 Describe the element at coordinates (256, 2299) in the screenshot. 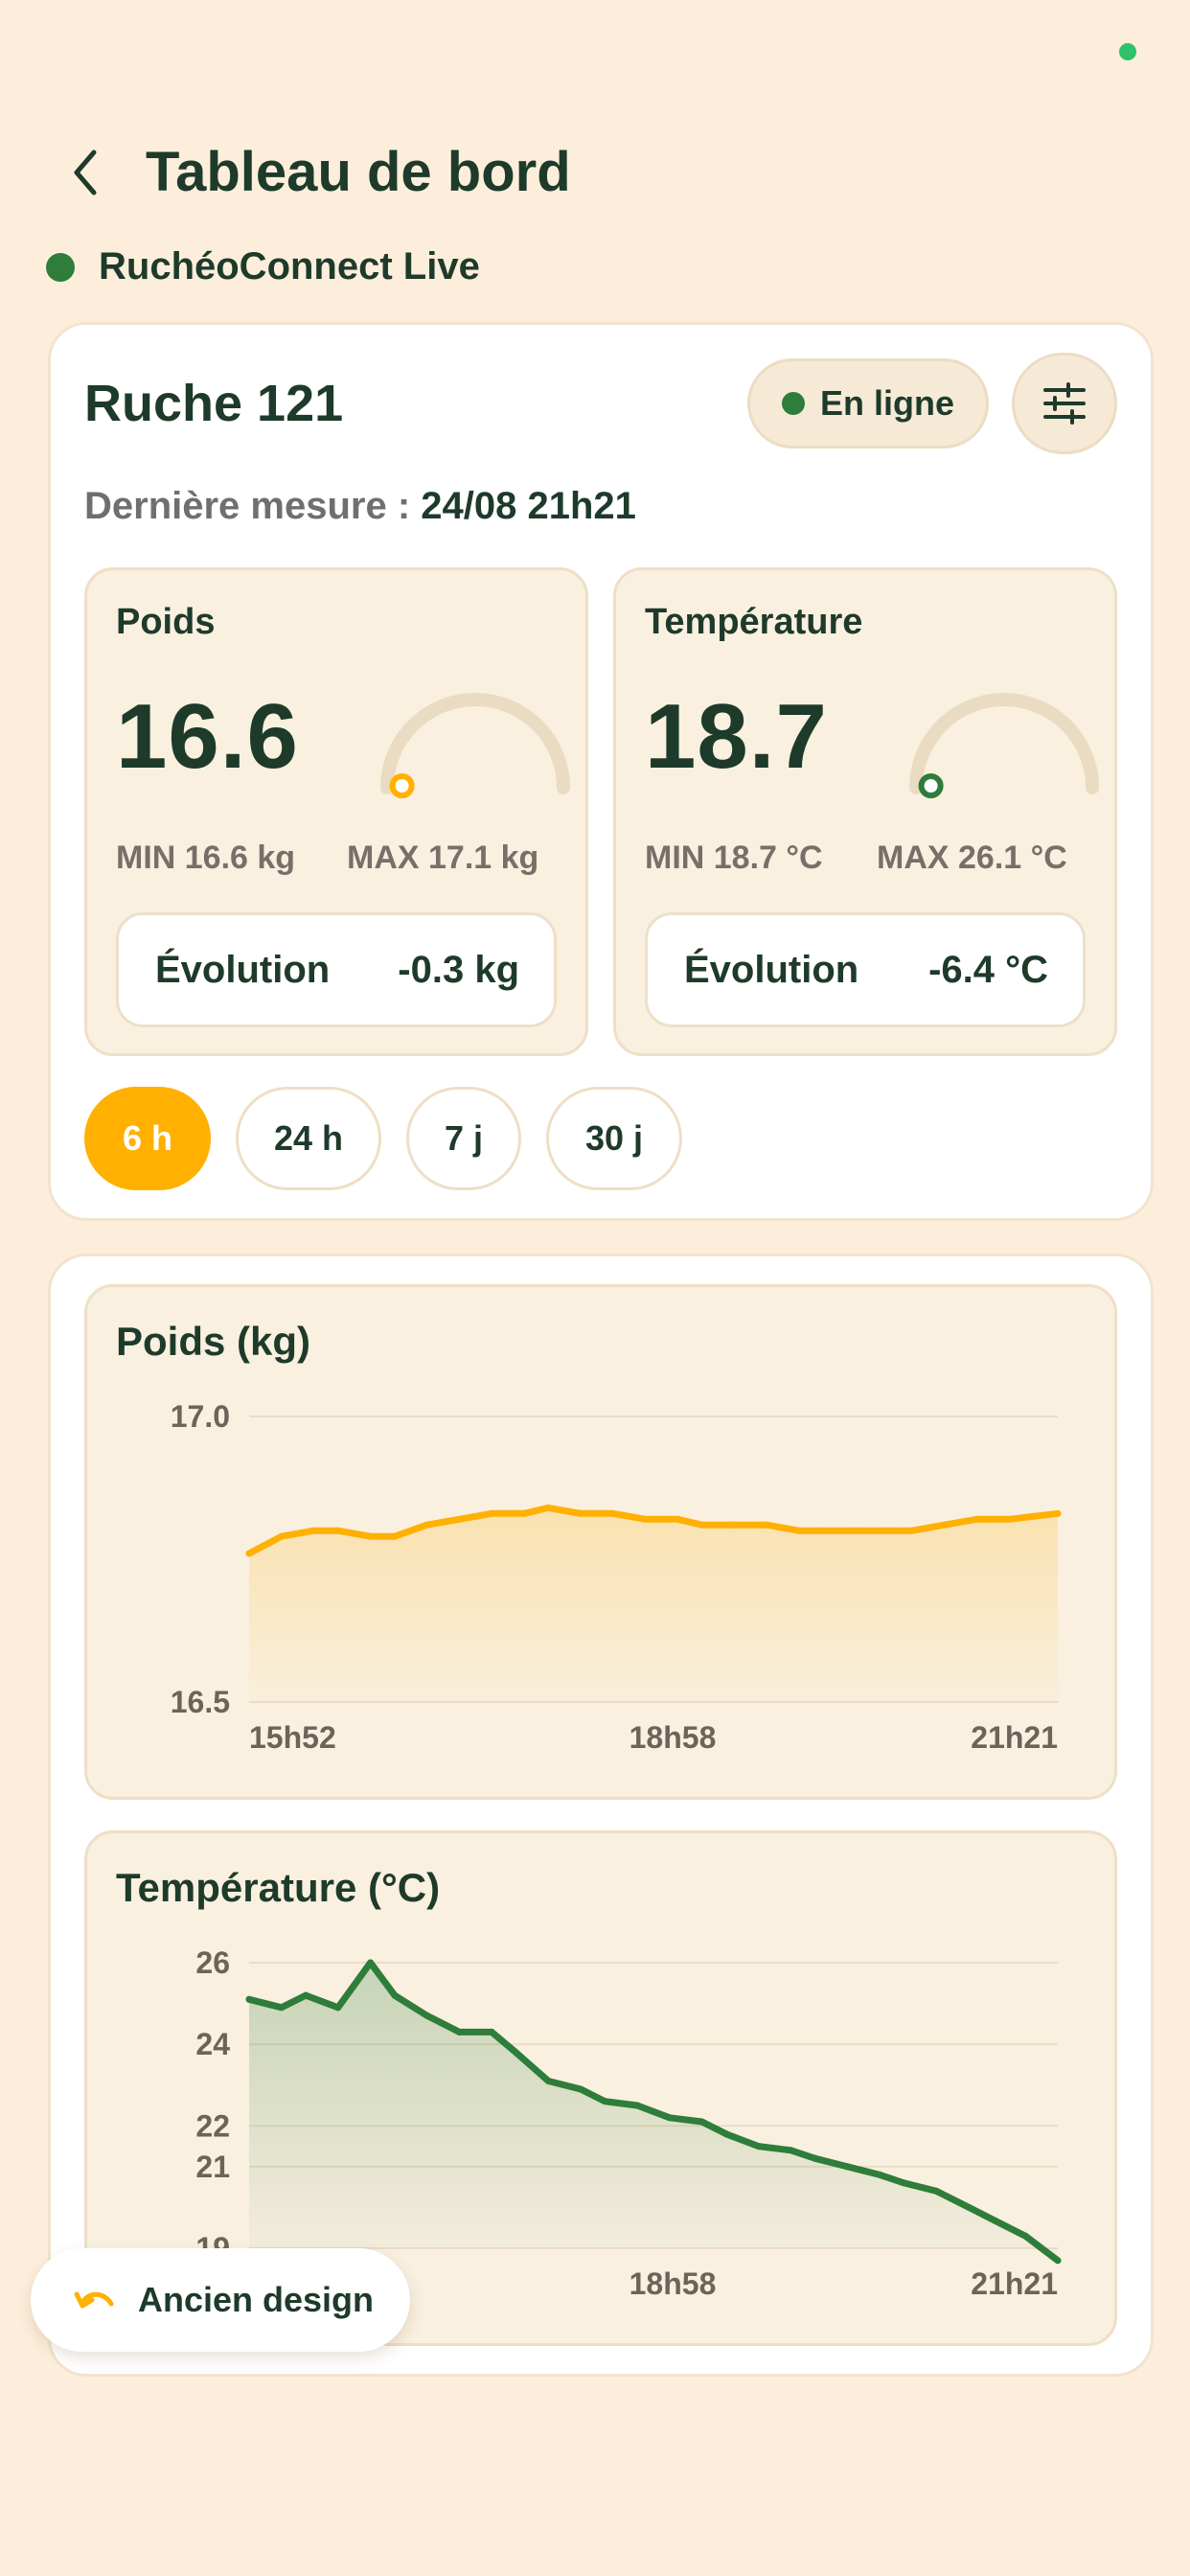

I see `old-design-label: Ancien design` at that location.